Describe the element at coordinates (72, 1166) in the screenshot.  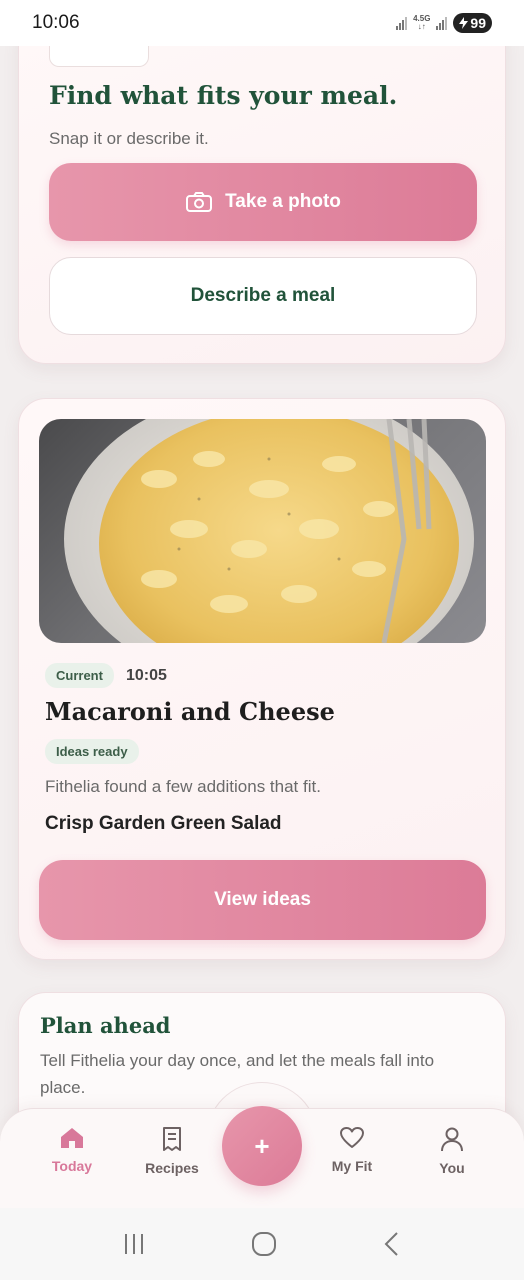
I see `nav-today-label: Today` at that location.